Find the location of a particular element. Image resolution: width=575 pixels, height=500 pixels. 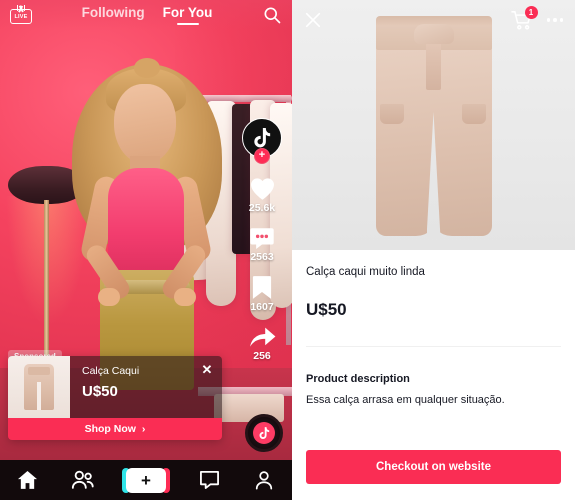

comment-button: 2563 is located at coordinates (262, 244).